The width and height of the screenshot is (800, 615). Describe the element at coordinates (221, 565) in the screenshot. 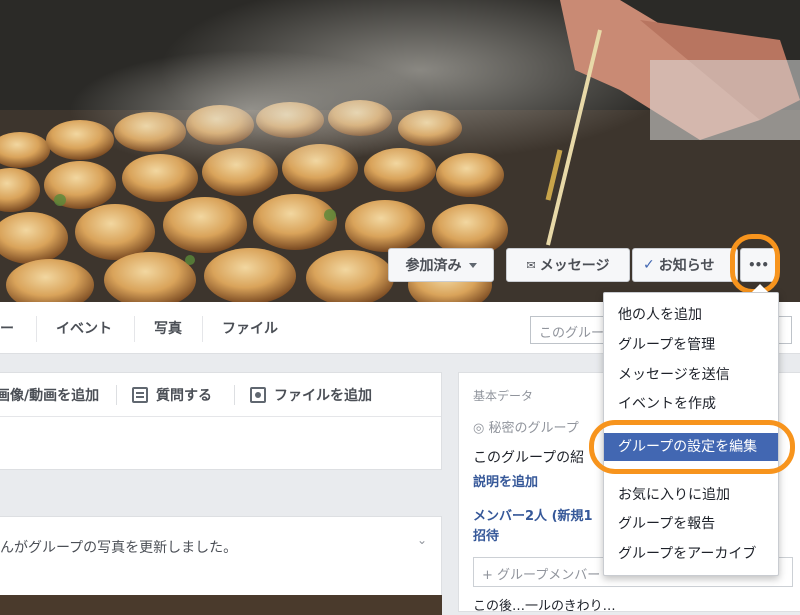

I see `feed-story: んがグループの写真を更新しました。 ⌄` at that location.